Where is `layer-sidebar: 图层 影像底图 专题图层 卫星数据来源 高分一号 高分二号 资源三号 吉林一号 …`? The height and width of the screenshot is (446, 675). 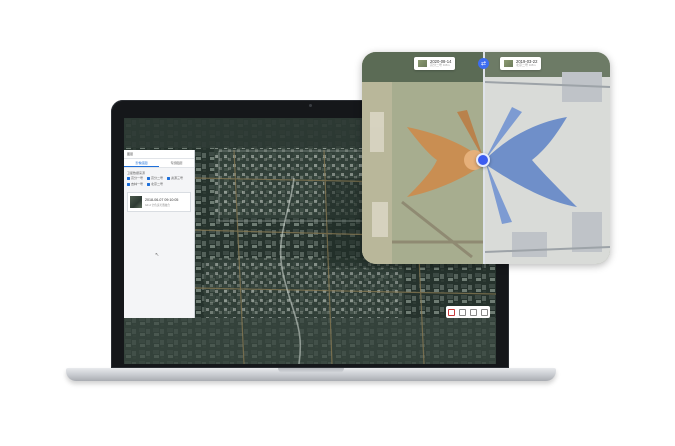
layer-sidebar: 图层 影像底图 专题图层 卫星数据来源 高分一号 高分二号 资源三号 吉林一号 … is located at coordinates (159, 234).